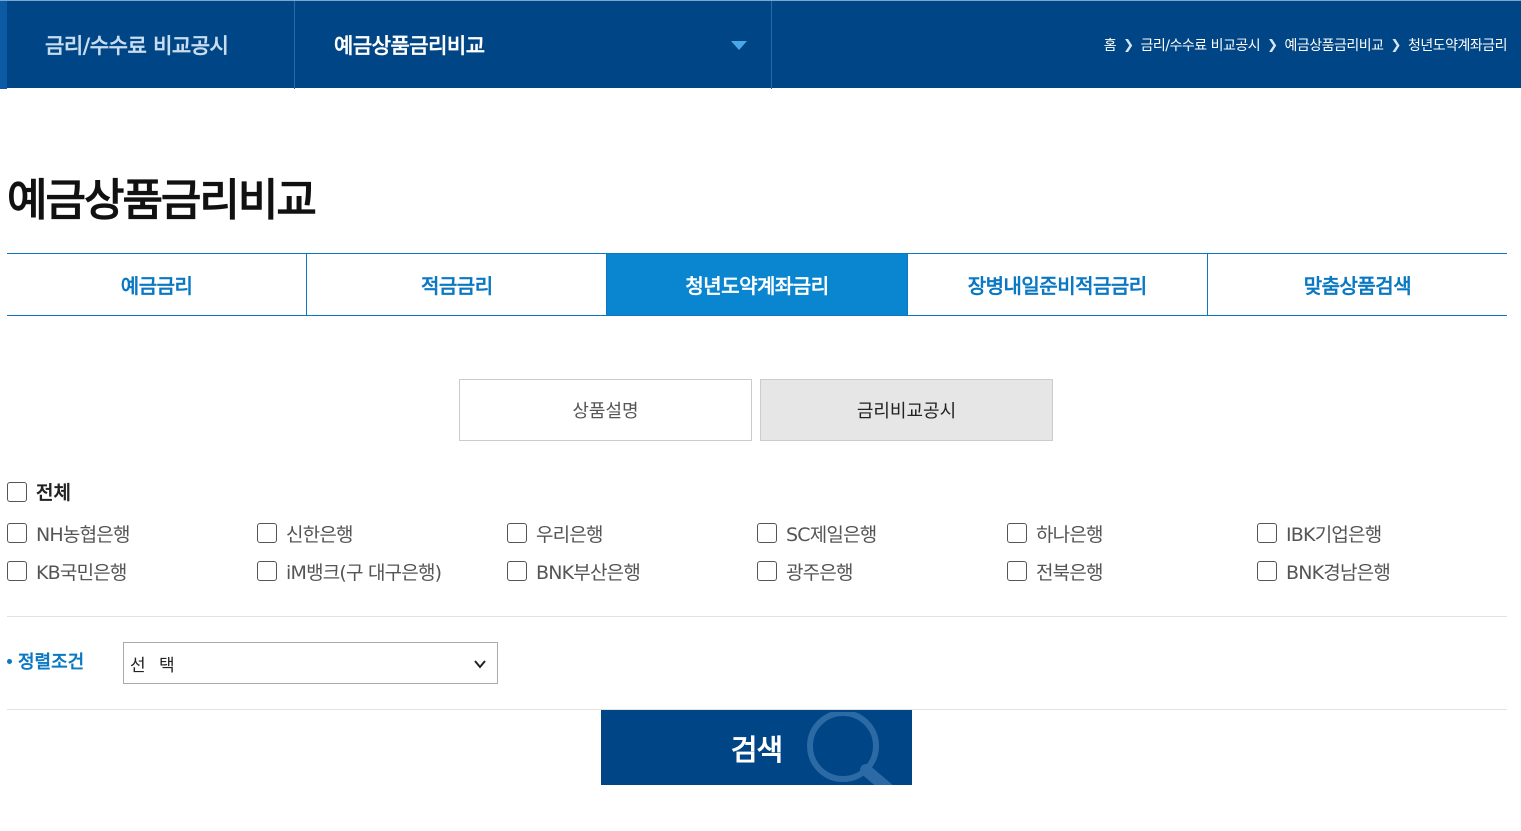 The image size is (1521, 831). I want to click on chevron-down-icon, so click(480, 664).